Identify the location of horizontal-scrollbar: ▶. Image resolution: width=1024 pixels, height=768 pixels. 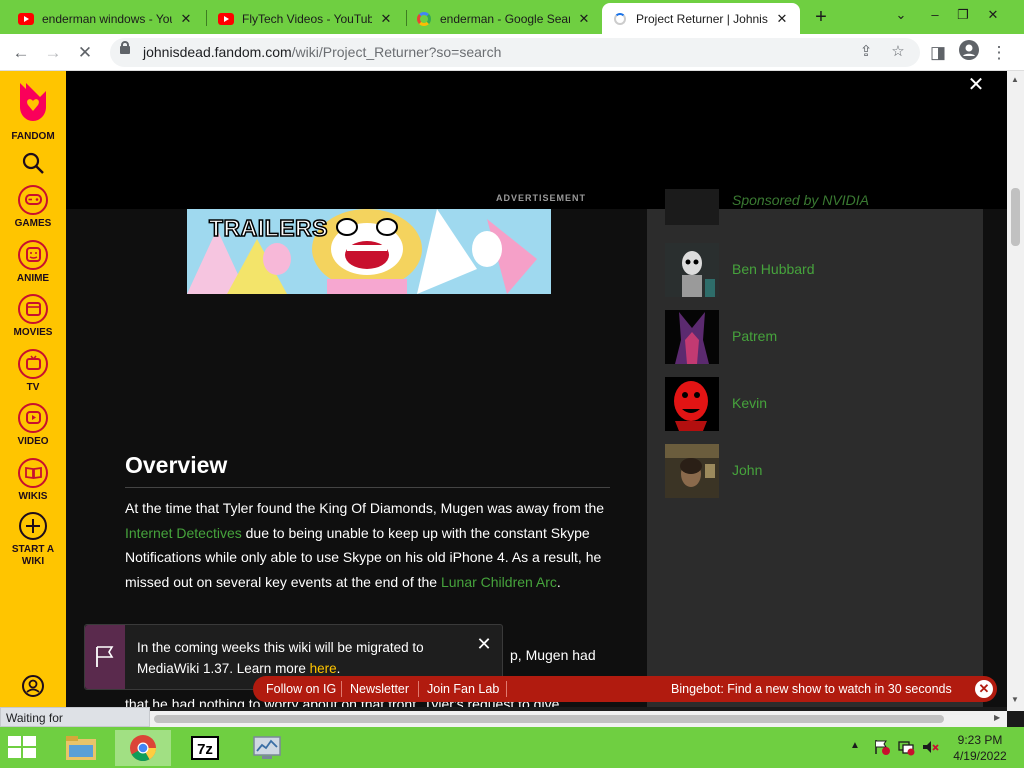
(576, 719).